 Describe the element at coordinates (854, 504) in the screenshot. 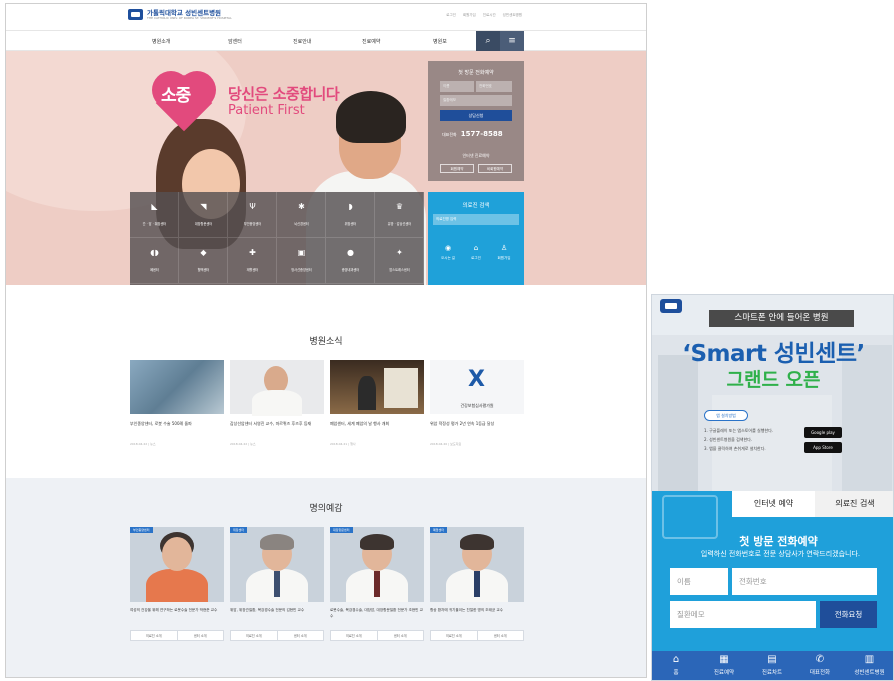

I see `tab-doctor-search: 의료진 검색` at that location.